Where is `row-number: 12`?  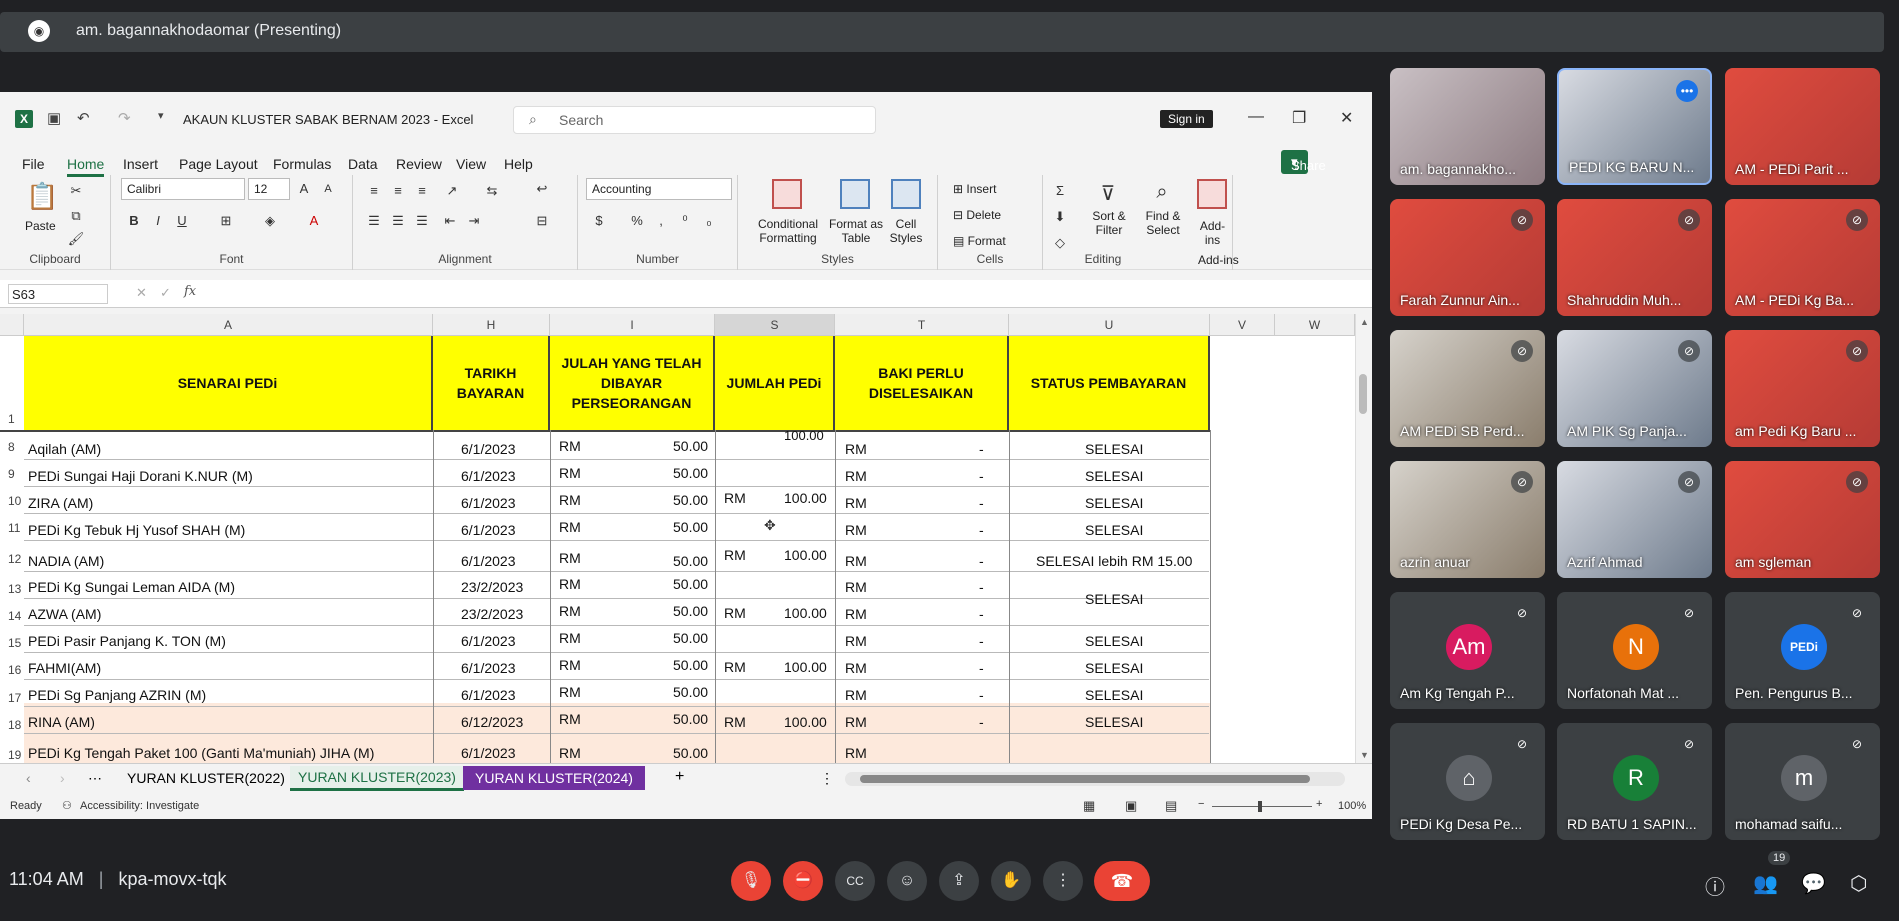
row-number: 12 is located at coordinates (12, 559).